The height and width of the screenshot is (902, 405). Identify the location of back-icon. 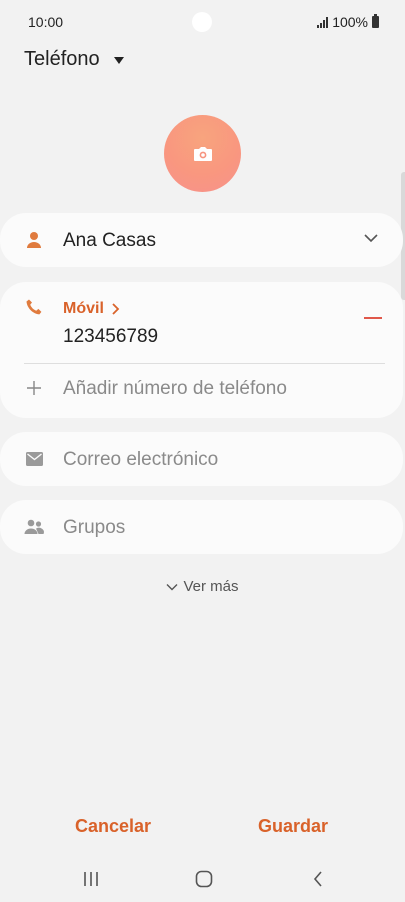
(318, 879).